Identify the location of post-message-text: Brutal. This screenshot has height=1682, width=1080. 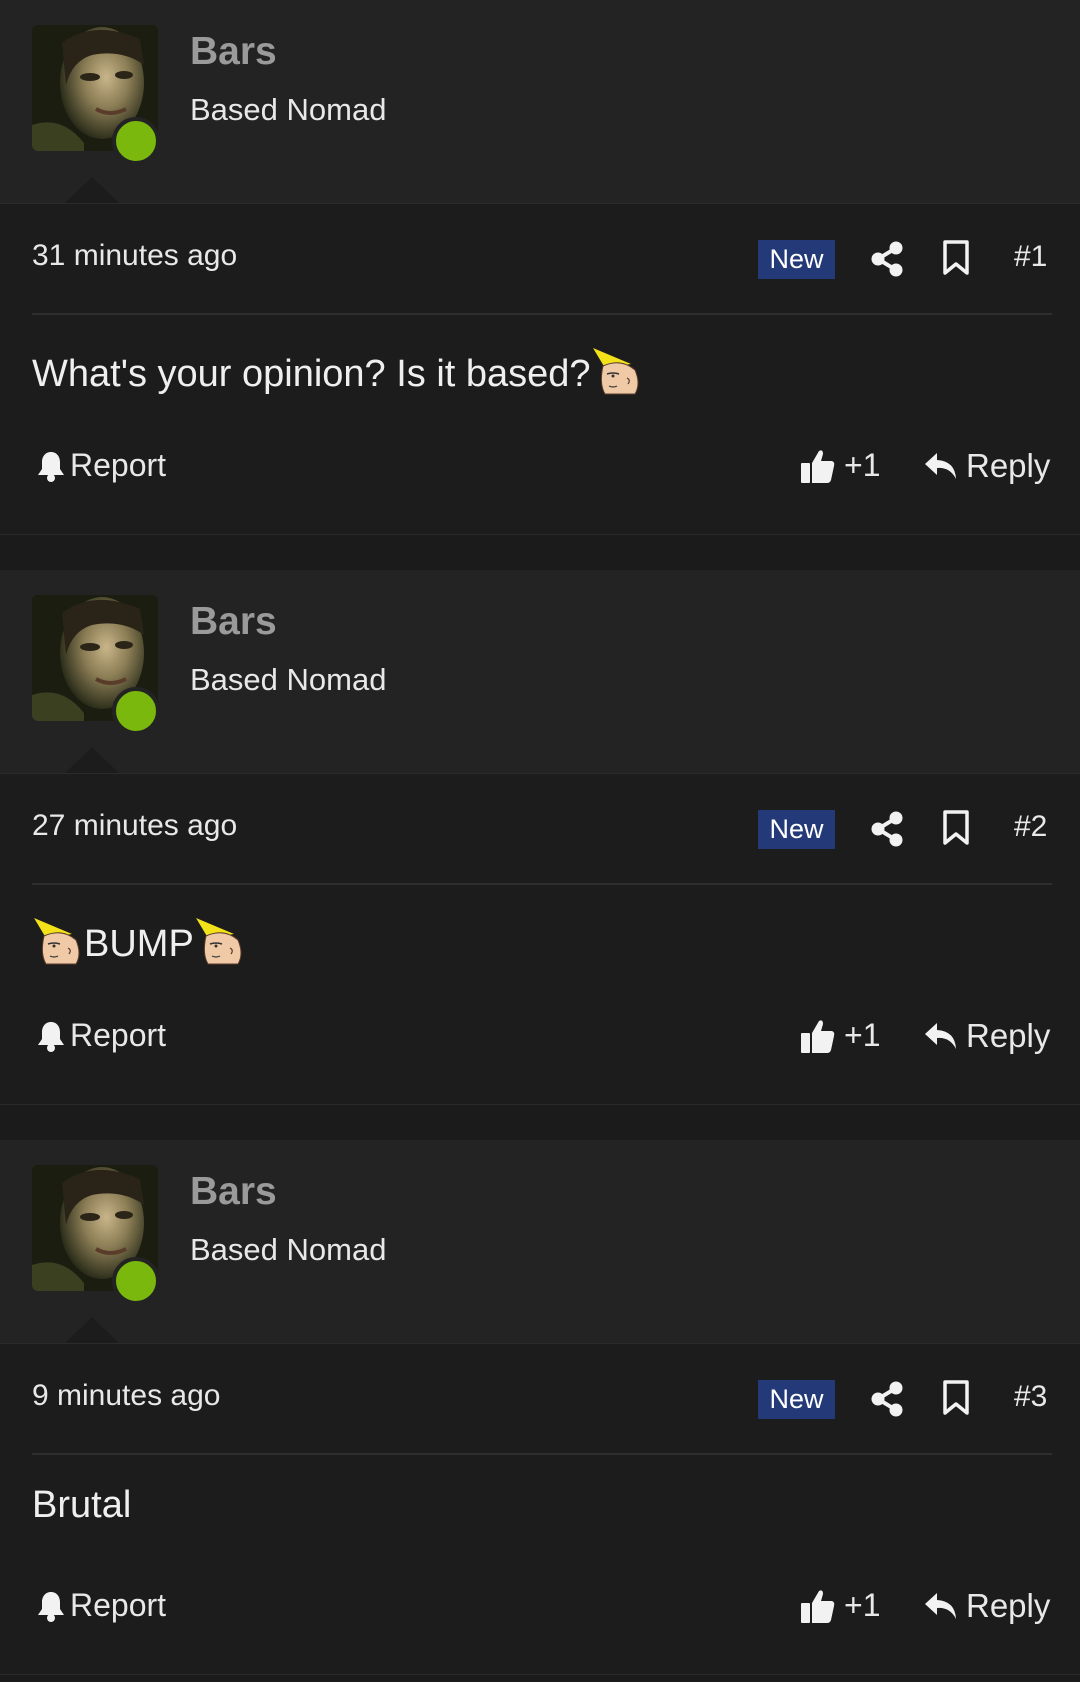
(82, 1505).